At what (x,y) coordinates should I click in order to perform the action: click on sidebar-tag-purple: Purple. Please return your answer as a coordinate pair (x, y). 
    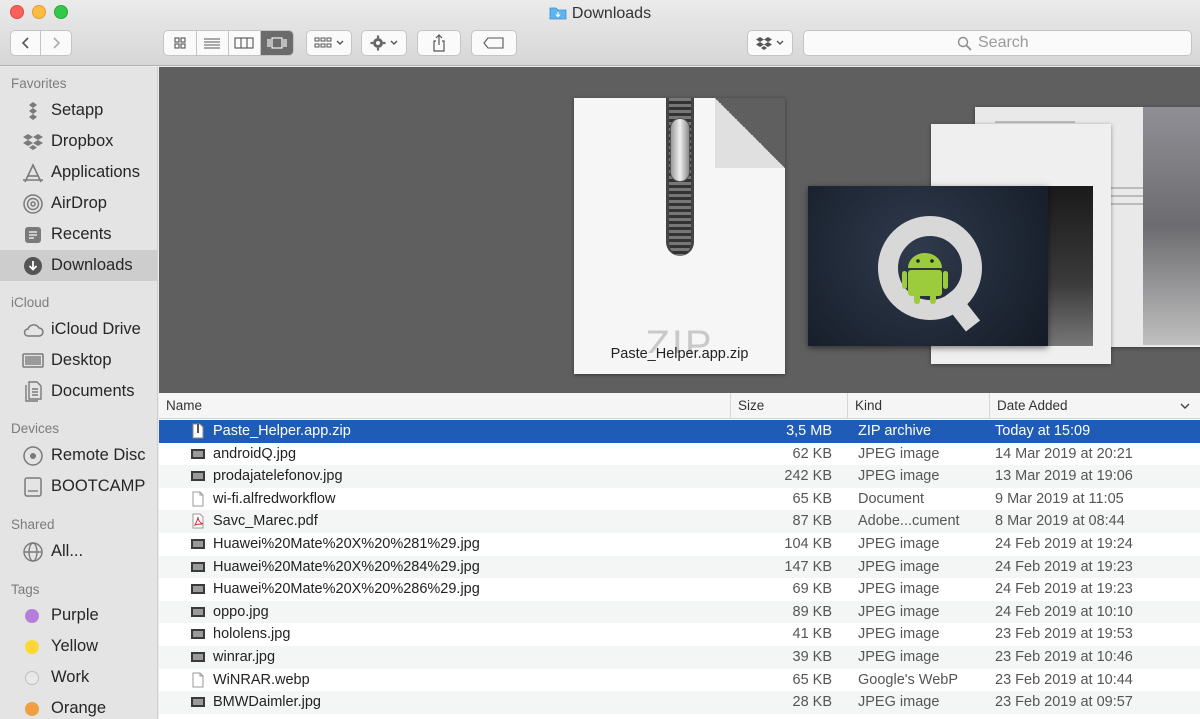
    Looking at the image, I should click on (78, 615).